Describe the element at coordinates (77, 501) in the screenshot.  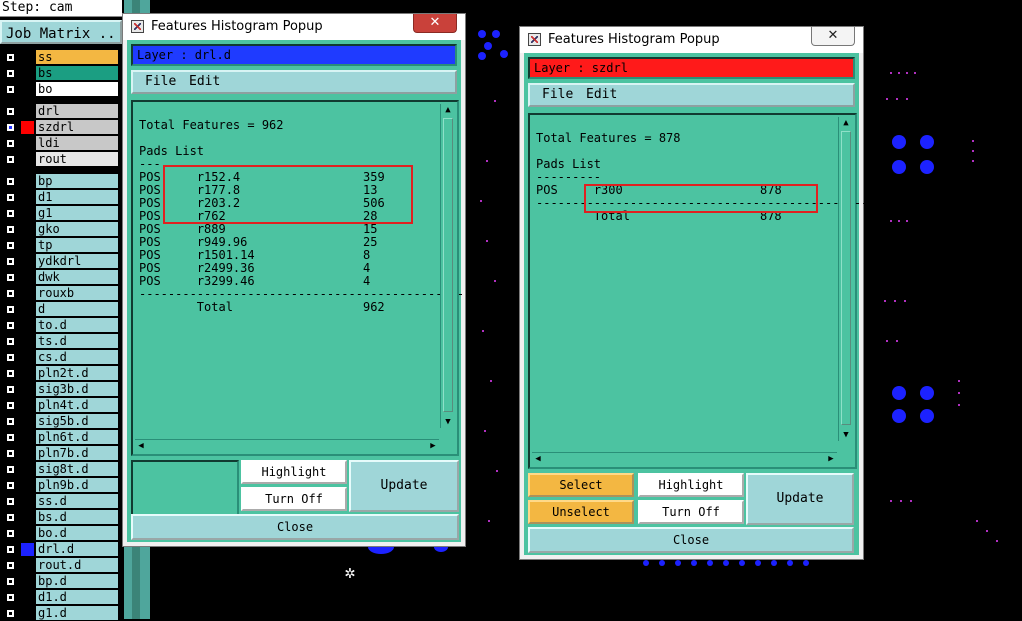
I see `layer-name: ss.d` at that location.